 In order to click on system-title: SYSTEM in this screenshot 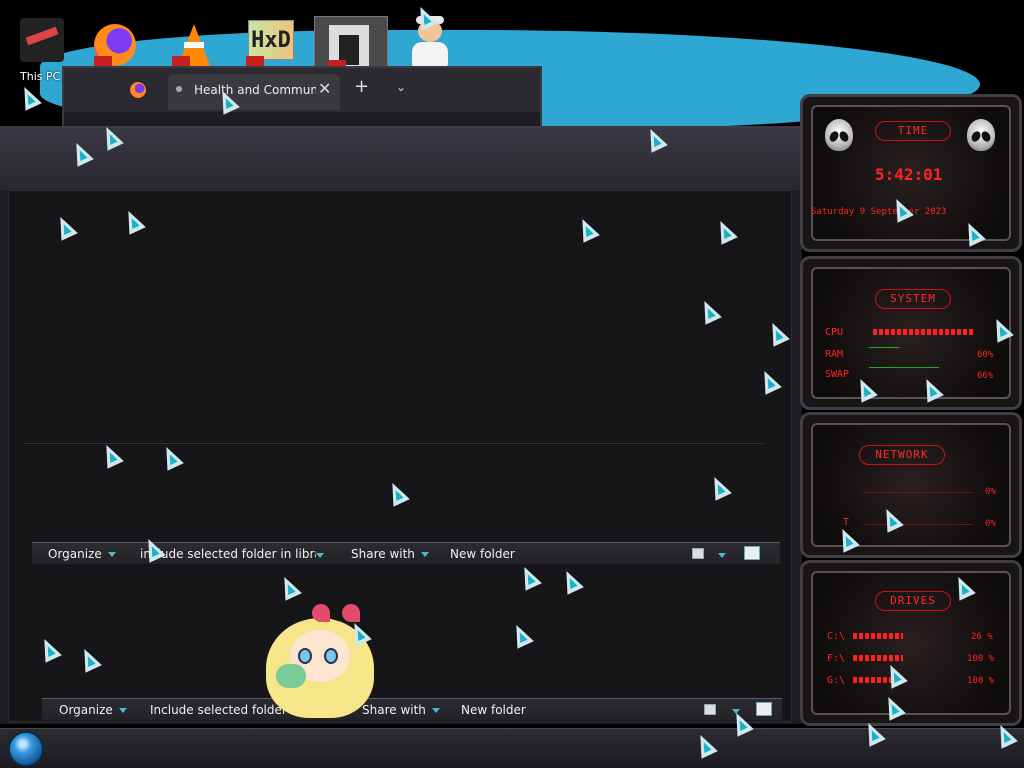, I will do `click(913, 299)`.